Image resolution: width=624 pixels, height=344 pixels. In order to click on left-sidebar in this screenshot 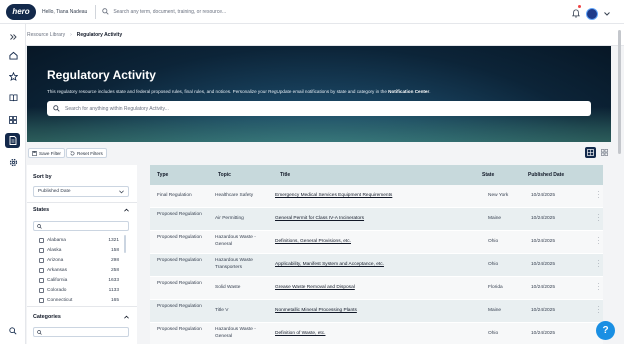, I will do `click(13, 184)`.